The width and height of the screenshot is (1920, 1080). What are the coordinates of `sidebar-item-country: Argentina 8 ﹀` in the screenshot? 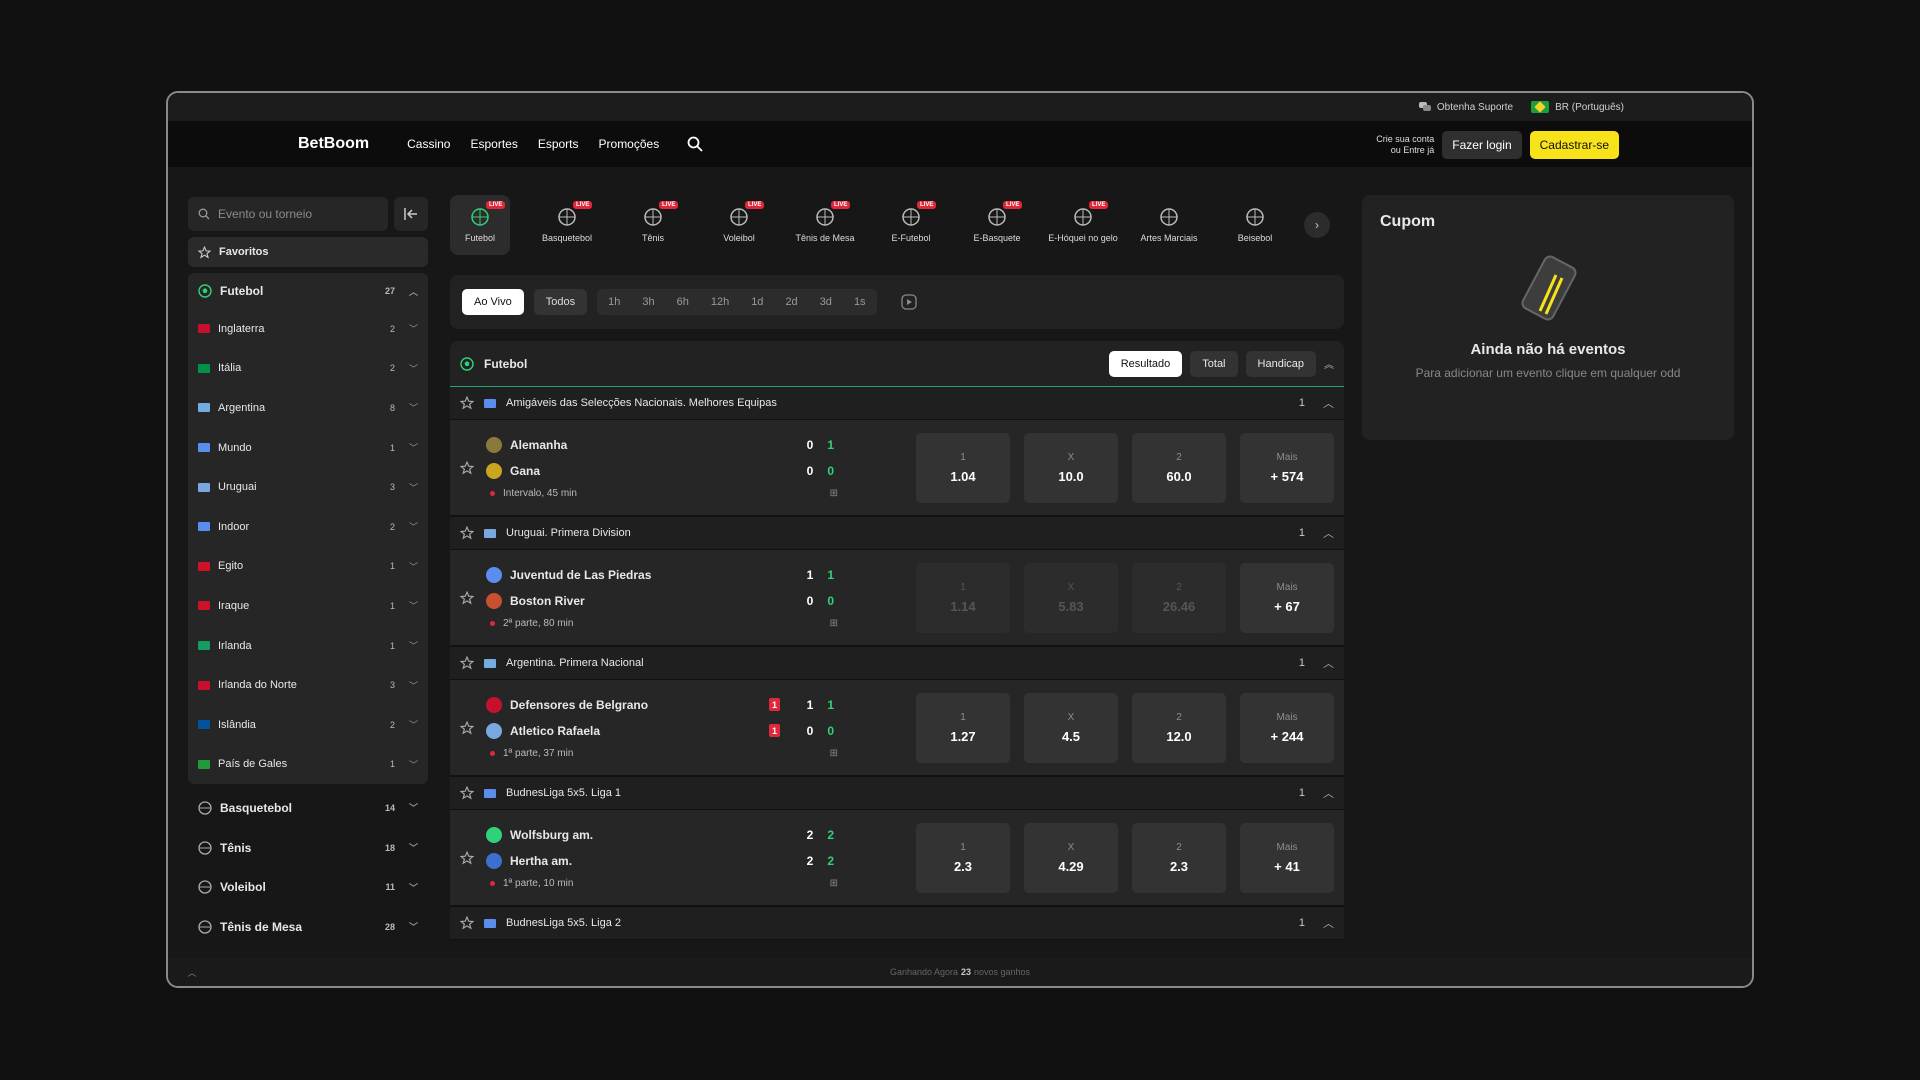 It's located at (308, 408).